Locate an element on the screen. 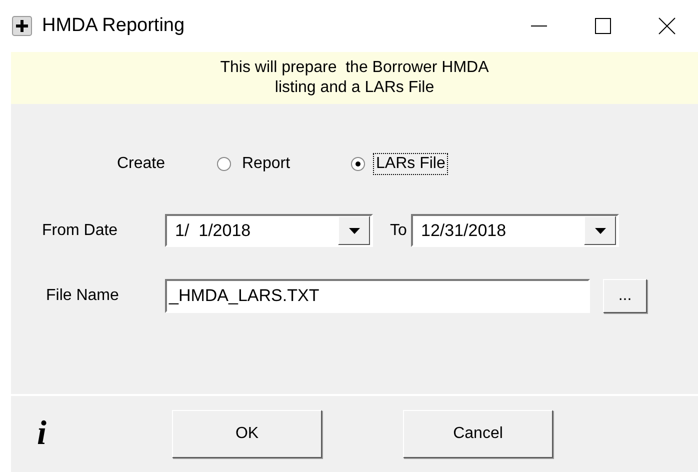 The image size is (698, 472). cancel-button: Cancel is located at coordinates (478, 434).